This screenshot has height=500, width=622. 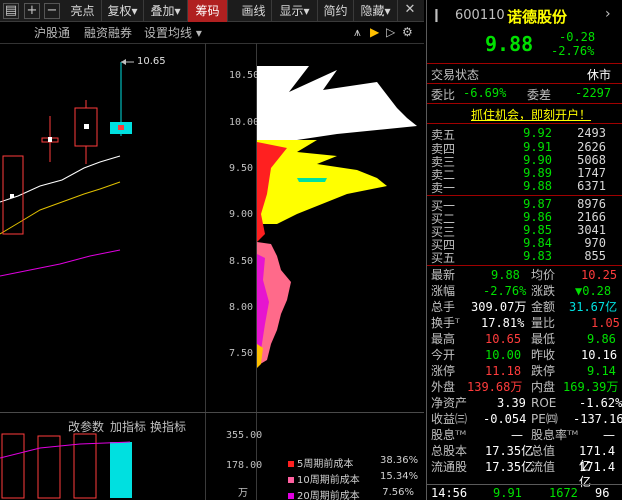 What do you see at coordinates (507, 493) in the screenshot?
I see `tick-price: 9.91` at bounding box center [507, 493].